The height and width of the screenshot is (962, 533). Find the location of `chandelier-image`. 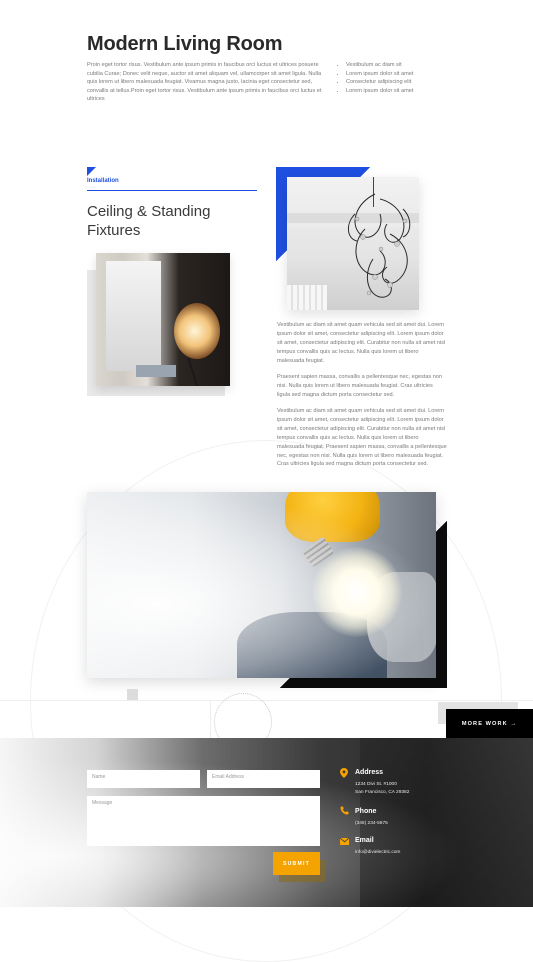

chandelier-image is located at coordinates (353, 243).